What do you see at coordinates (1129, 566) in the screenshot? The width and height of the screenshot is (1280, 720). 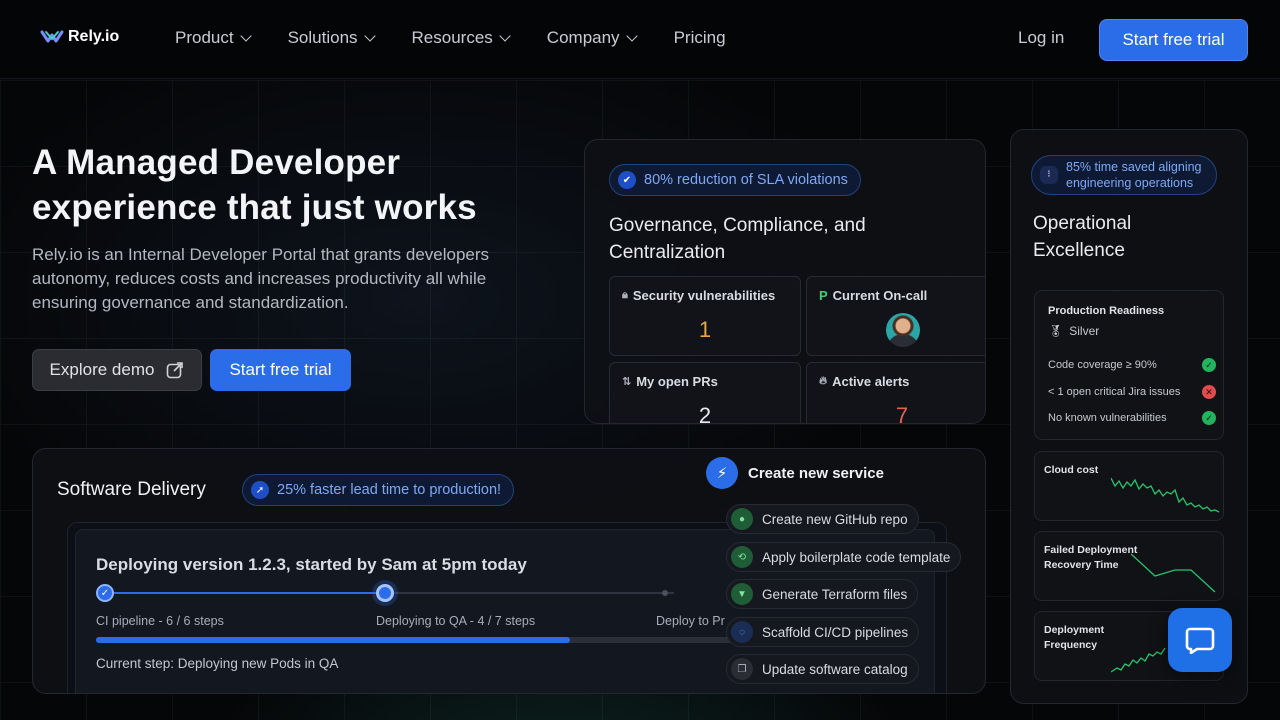 I see `failed-deployment-panel: Failed Deployment Recovery Time` at bounding box center [1129, 566].